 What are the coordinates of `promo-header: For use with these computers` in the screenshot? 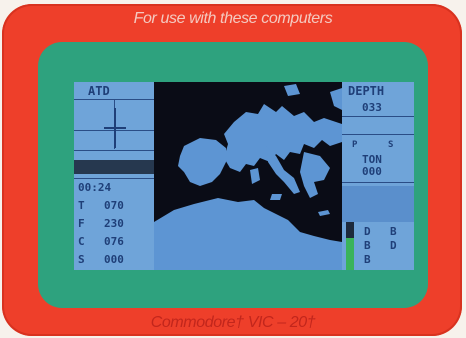 It's located at (233, 18).